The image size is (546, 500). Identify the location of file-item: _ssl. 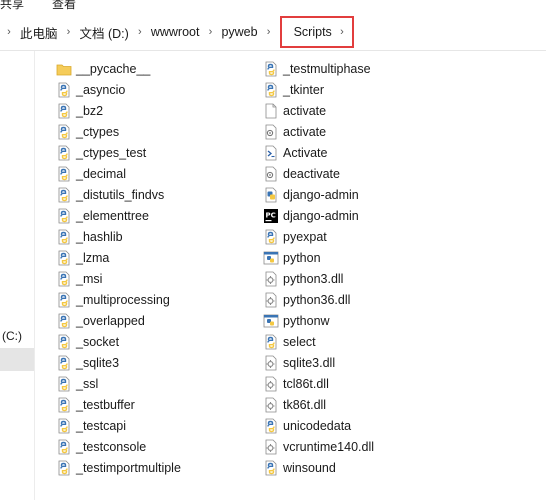
(118, 383).